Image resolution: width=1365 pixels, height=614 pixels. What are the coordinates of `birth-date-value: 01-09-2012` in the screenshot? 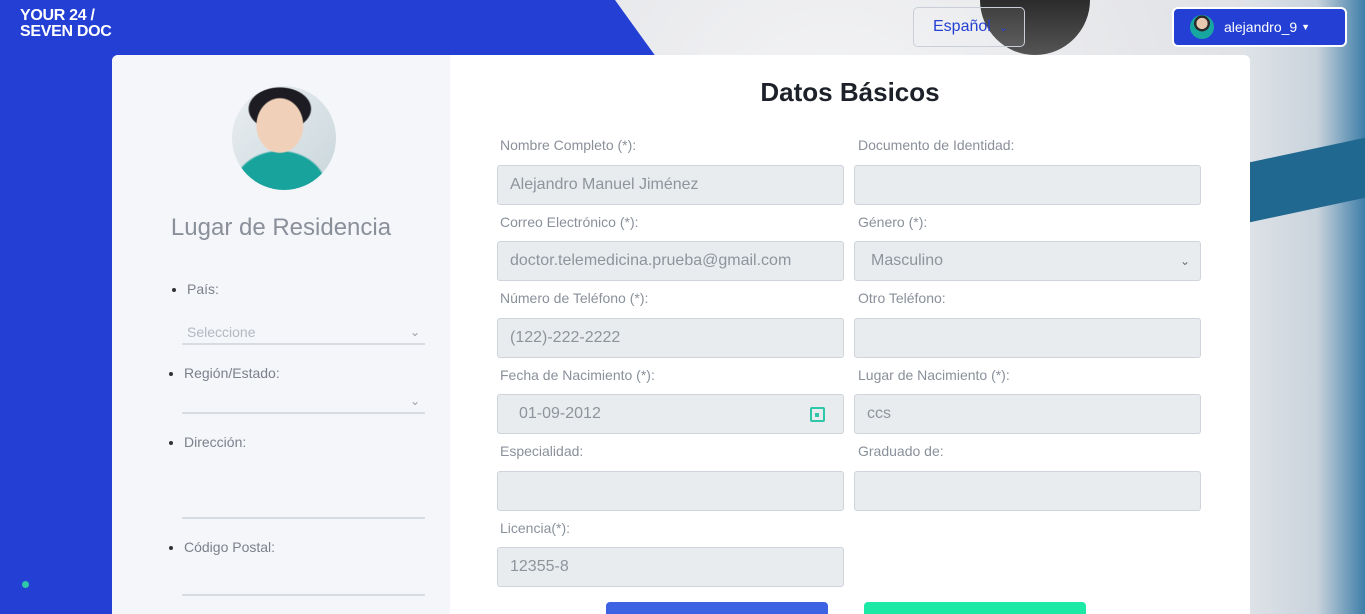 It's located at (560, 413).